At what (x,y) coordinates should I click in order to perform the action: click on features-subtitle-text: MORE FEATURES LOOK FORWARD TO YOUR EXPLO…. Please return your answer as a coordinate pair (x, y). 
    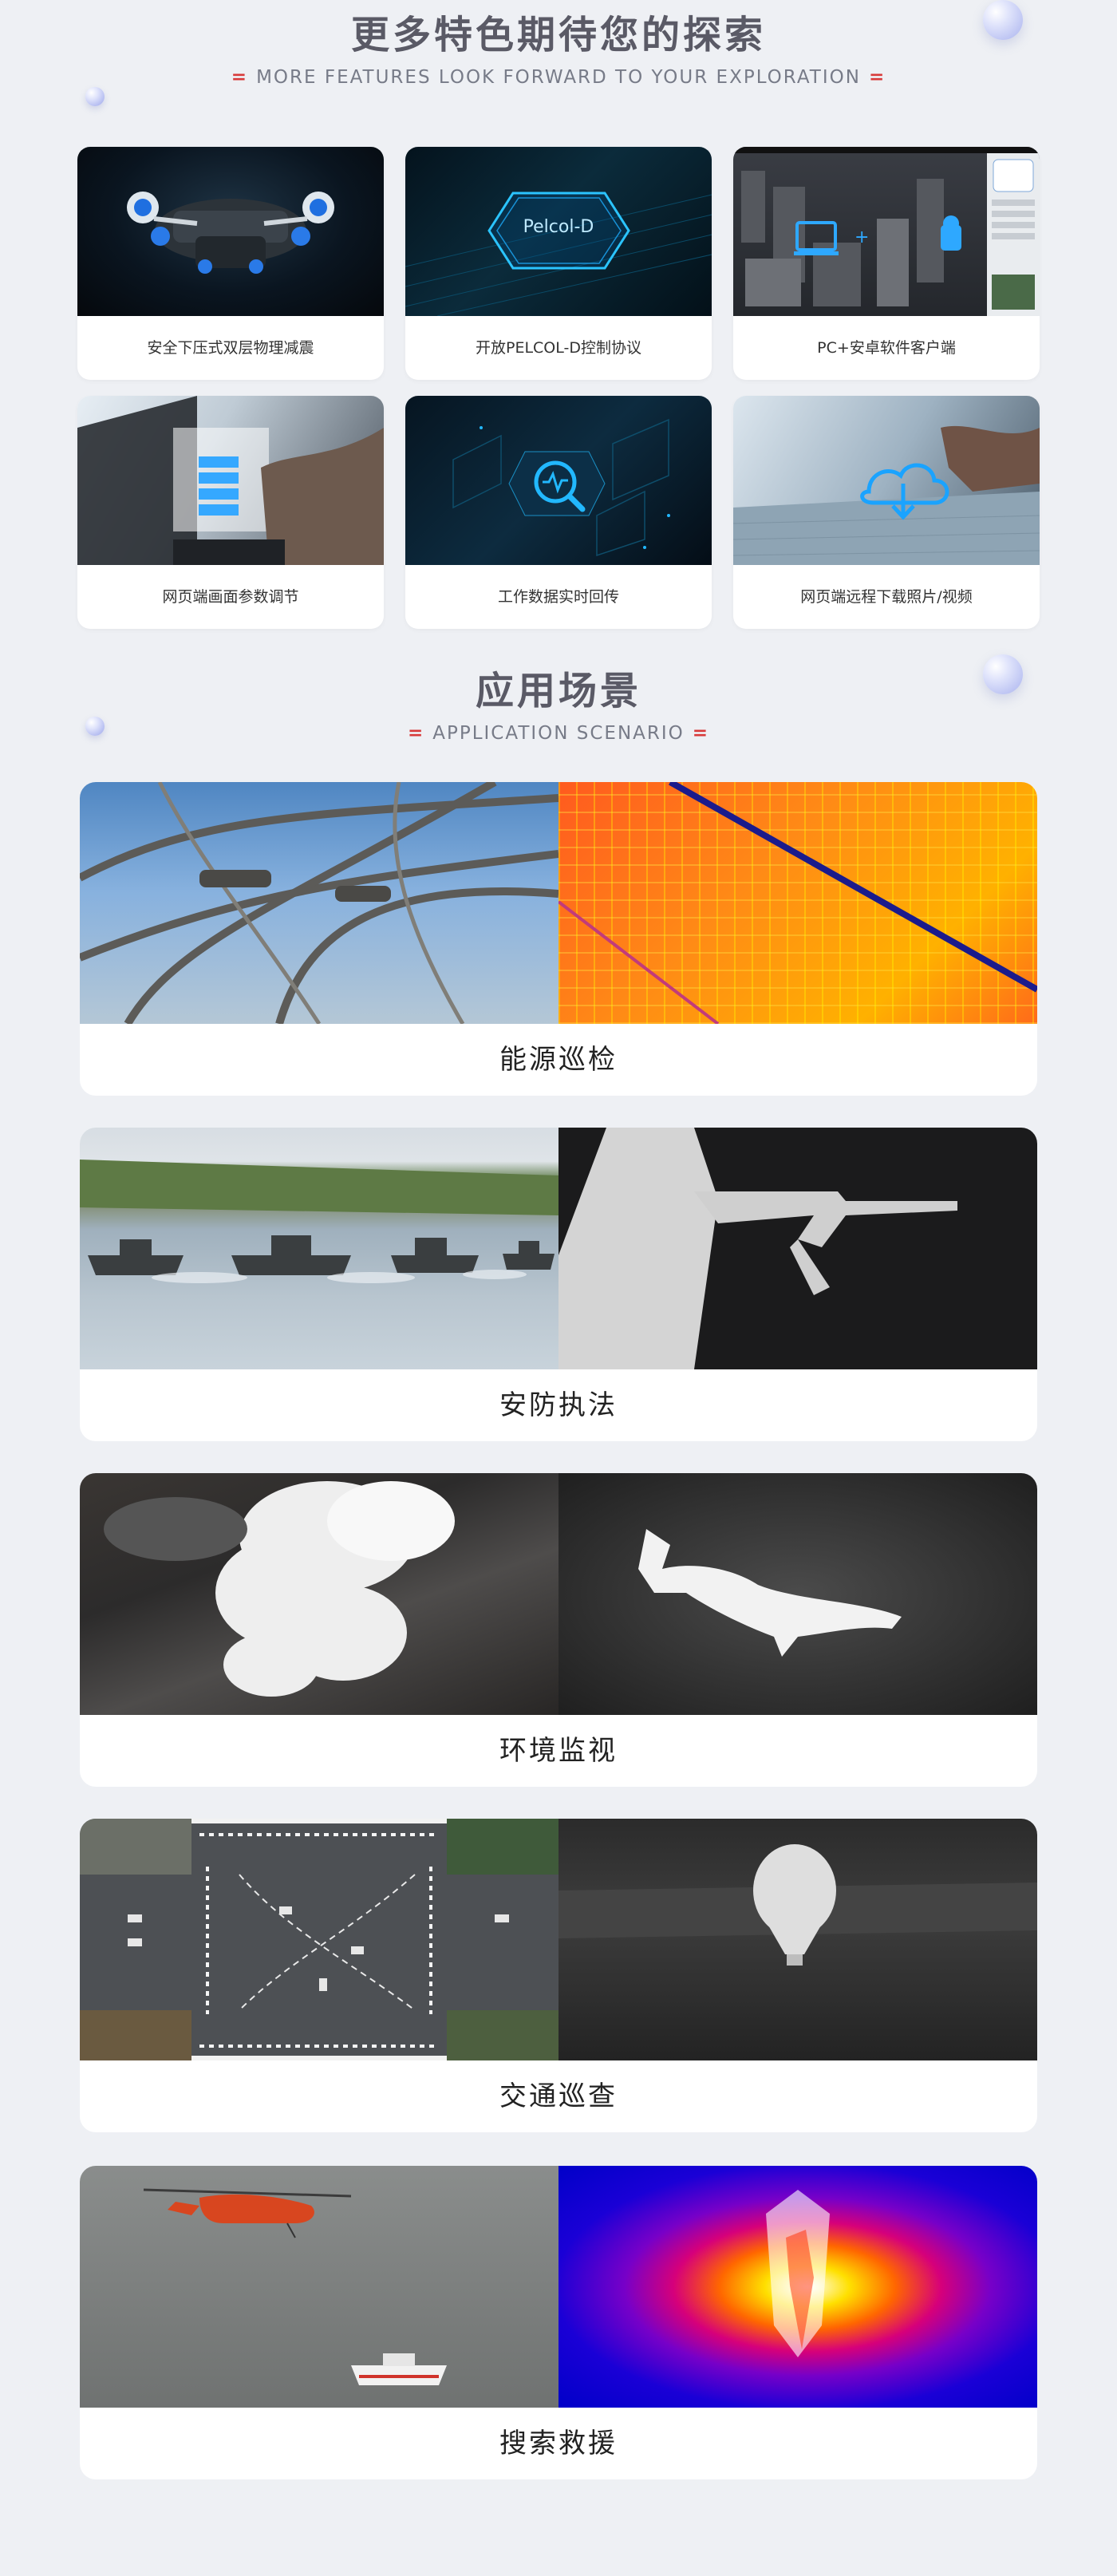
    Looking at the image, I should click on (558, 77).